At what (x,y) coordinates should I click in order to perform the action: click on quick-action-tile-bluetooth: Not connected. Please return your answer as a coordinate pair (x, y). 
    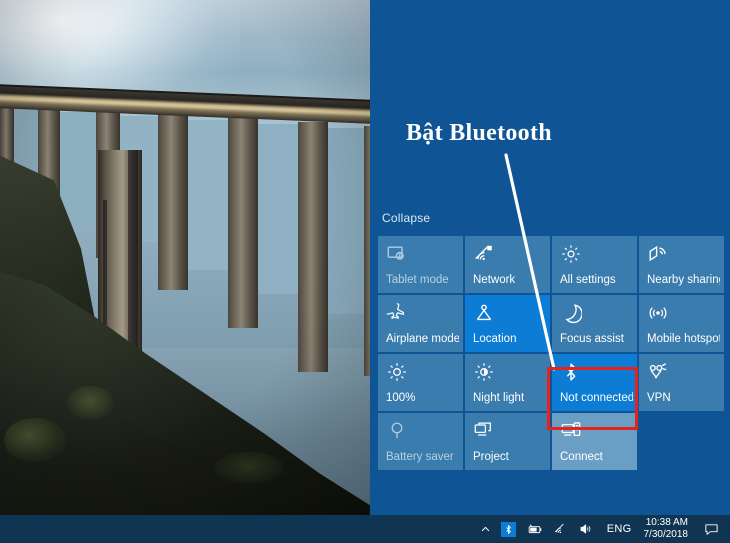
    Looking at the image, I should click on (594, 382).